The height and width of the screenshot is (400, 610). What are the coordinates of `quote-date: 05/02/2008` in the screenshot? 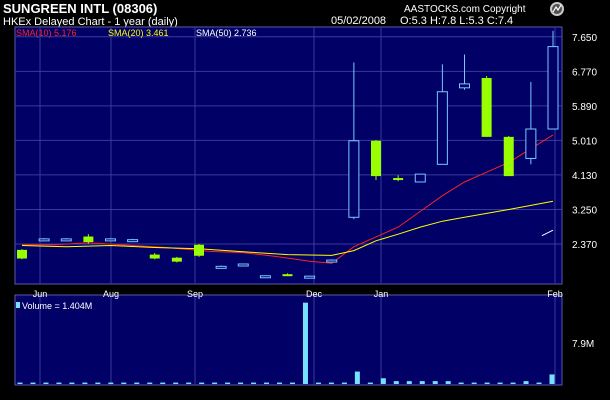 It's located at (358, 21).